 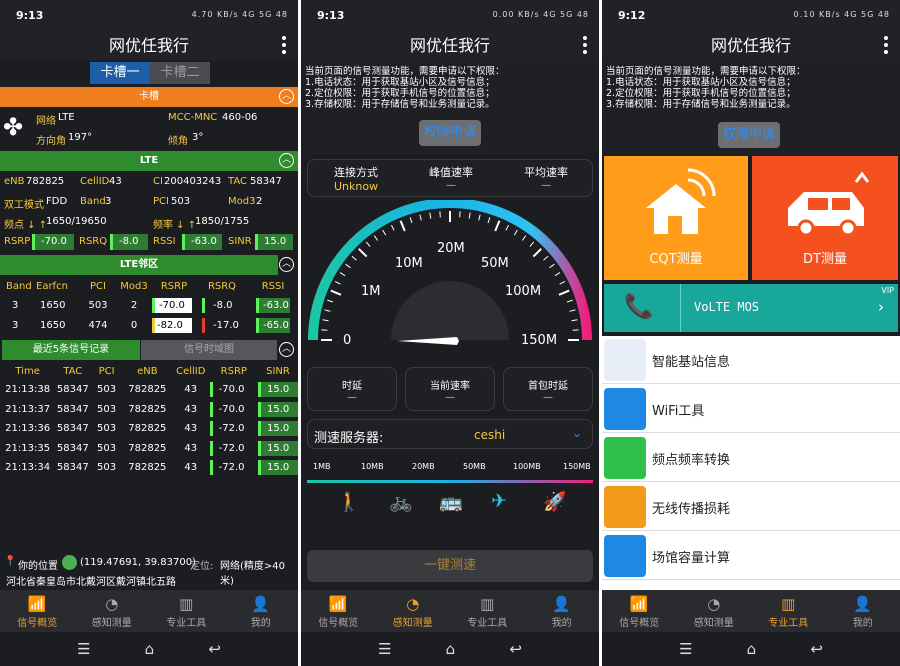 I want to click on airplane-icon: ✈, so click(x=499, y=501).